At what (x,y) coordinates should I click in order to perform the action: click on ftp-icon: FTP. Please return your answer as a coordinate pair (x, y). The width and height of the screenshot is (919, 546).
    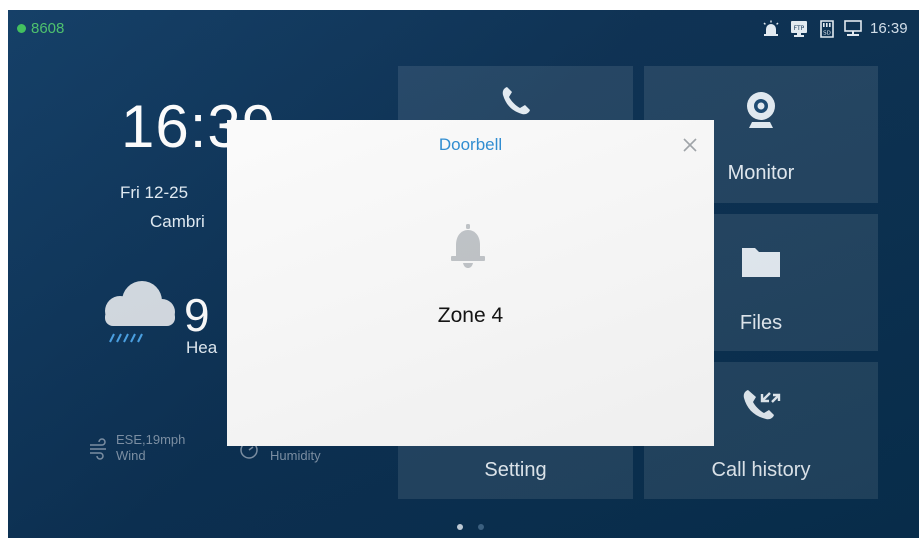
    Looking at the image, I should click on (799, 29).